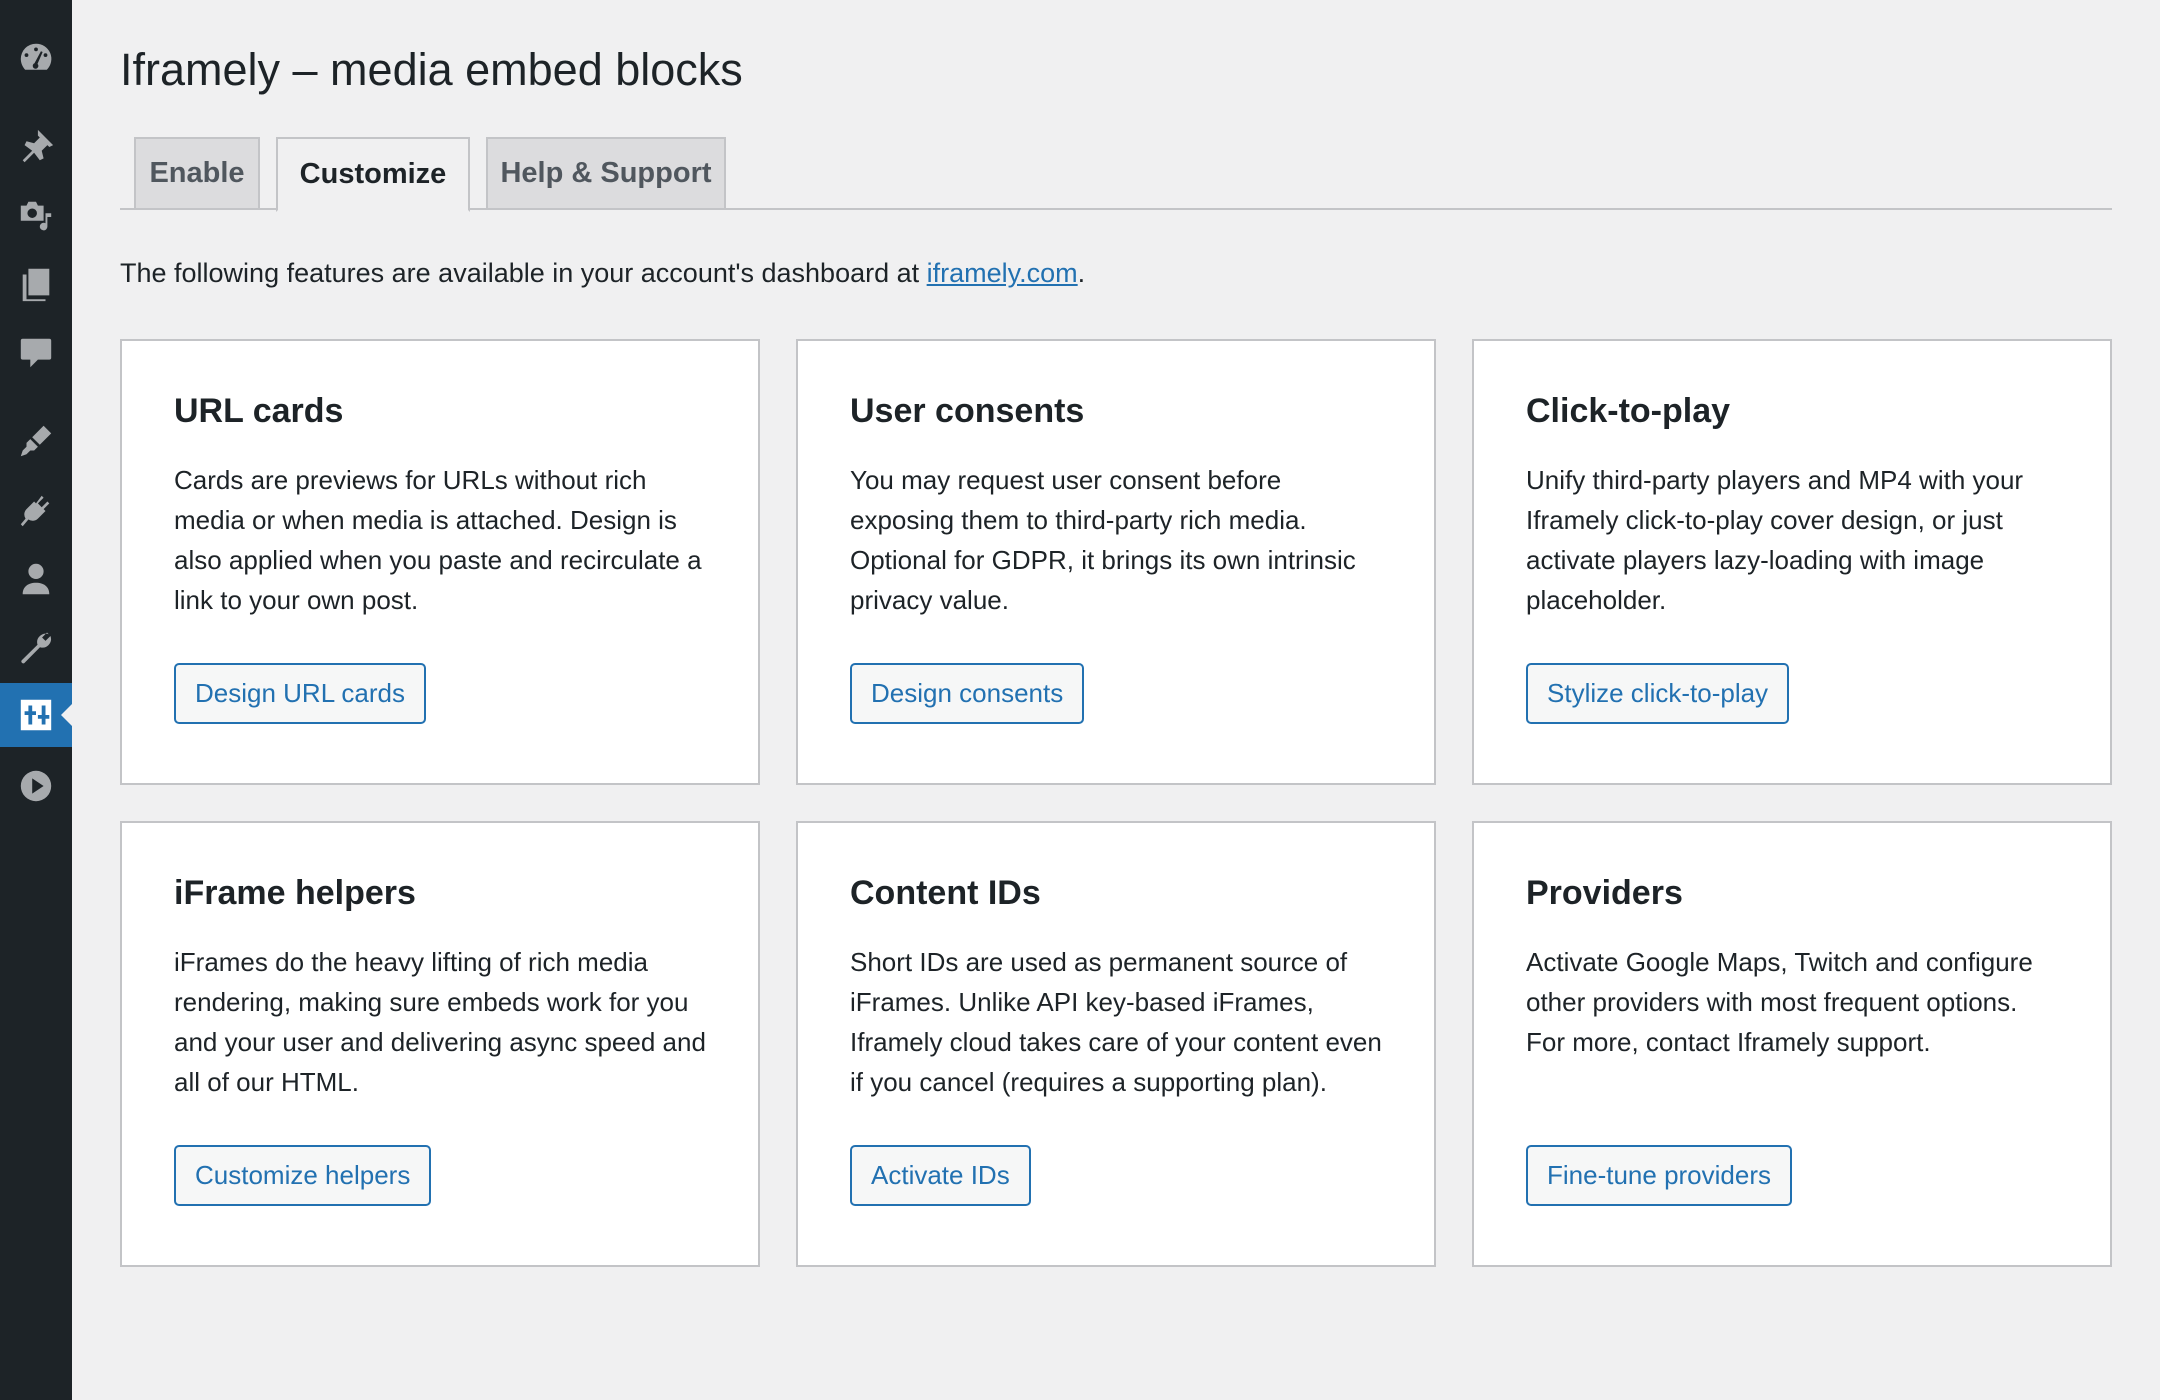 The image size is (2160, 1400). Describe the element at coordinates (1628, 411) in the screenshot. I see `card-title: Click-to-play` at that location.